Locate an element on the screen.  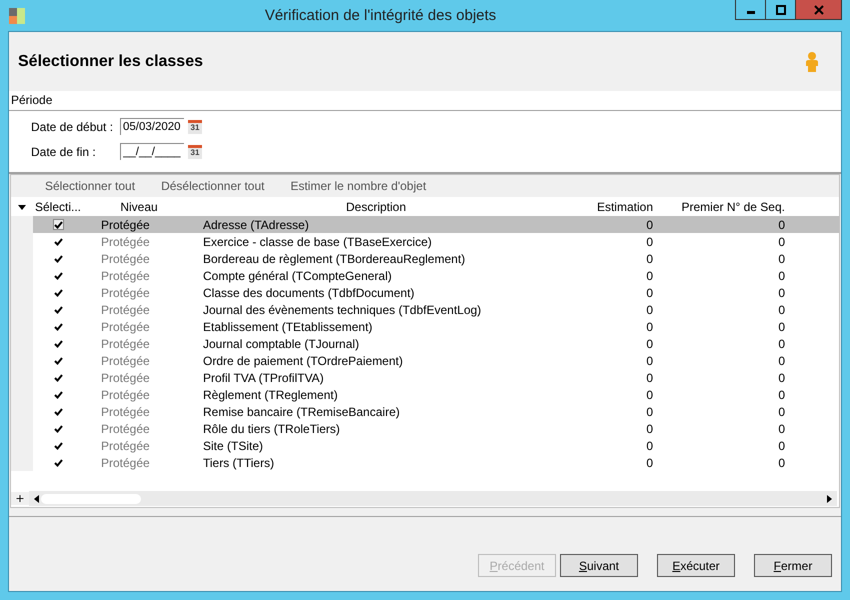
table-row: Protégée Classe des documents (TdbfDocument) 0 0 is located at coordinates (425, 292).